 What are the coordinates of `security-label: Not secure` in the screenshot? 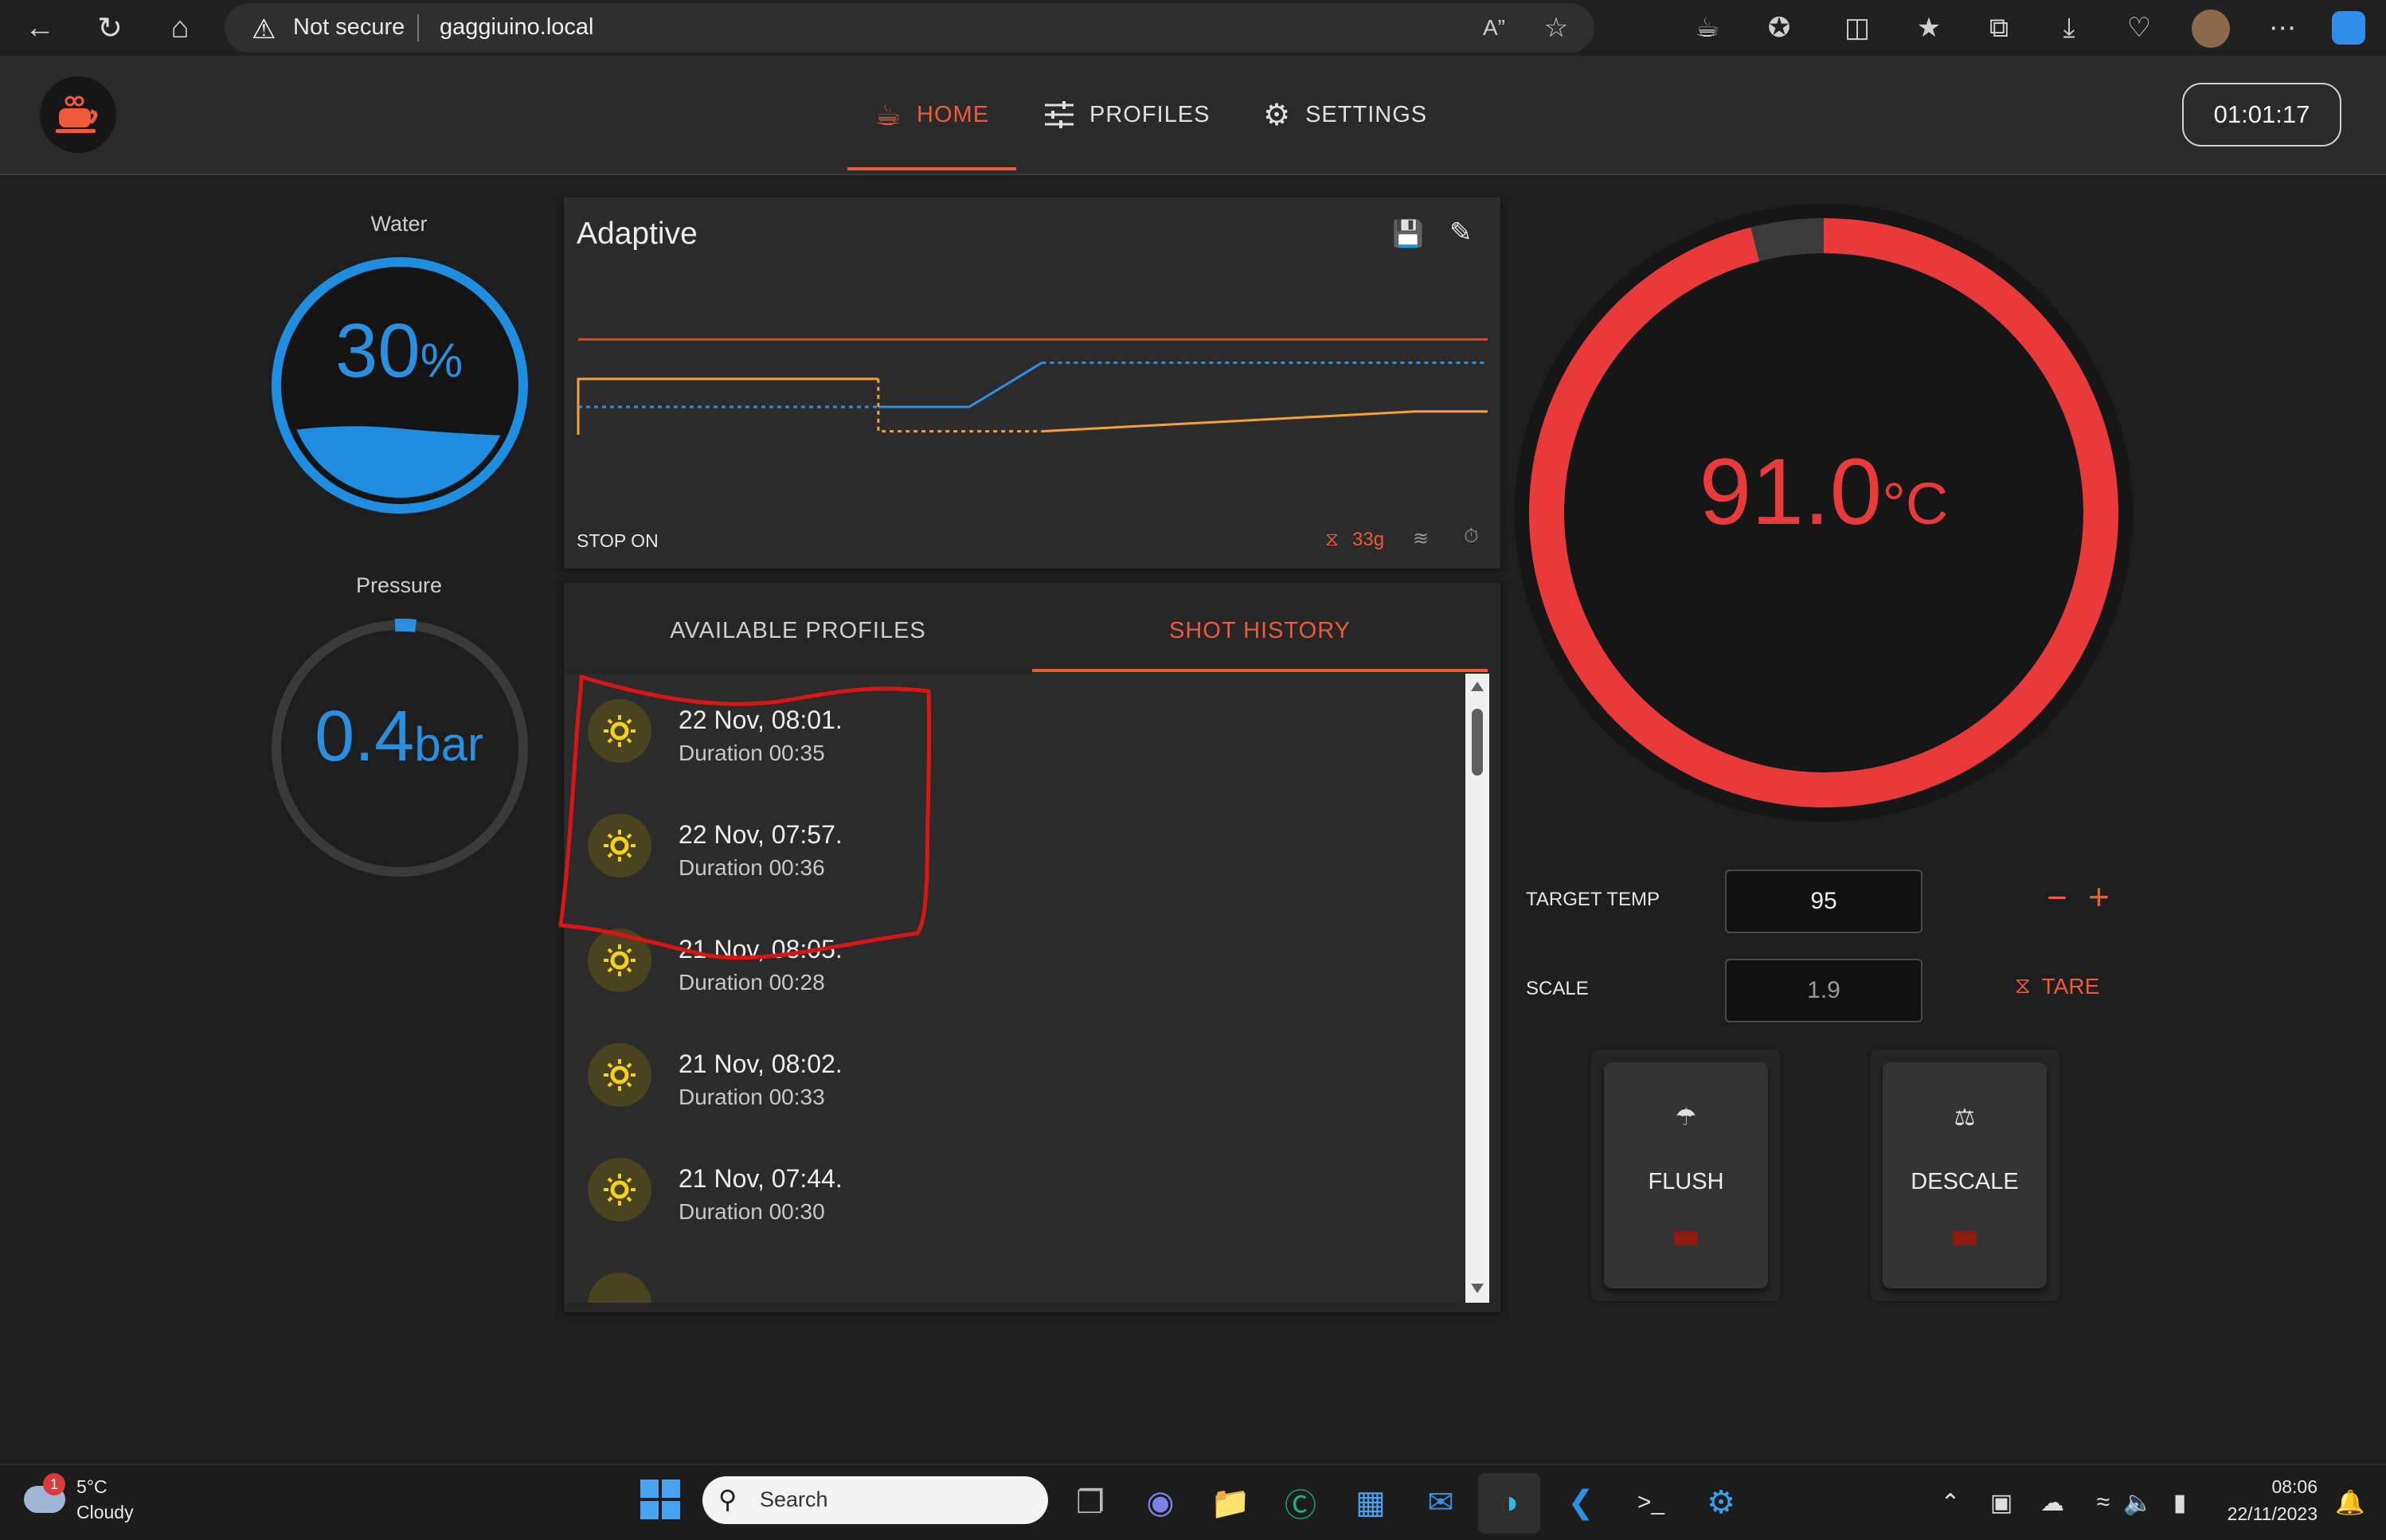 It's located at (349, 27).